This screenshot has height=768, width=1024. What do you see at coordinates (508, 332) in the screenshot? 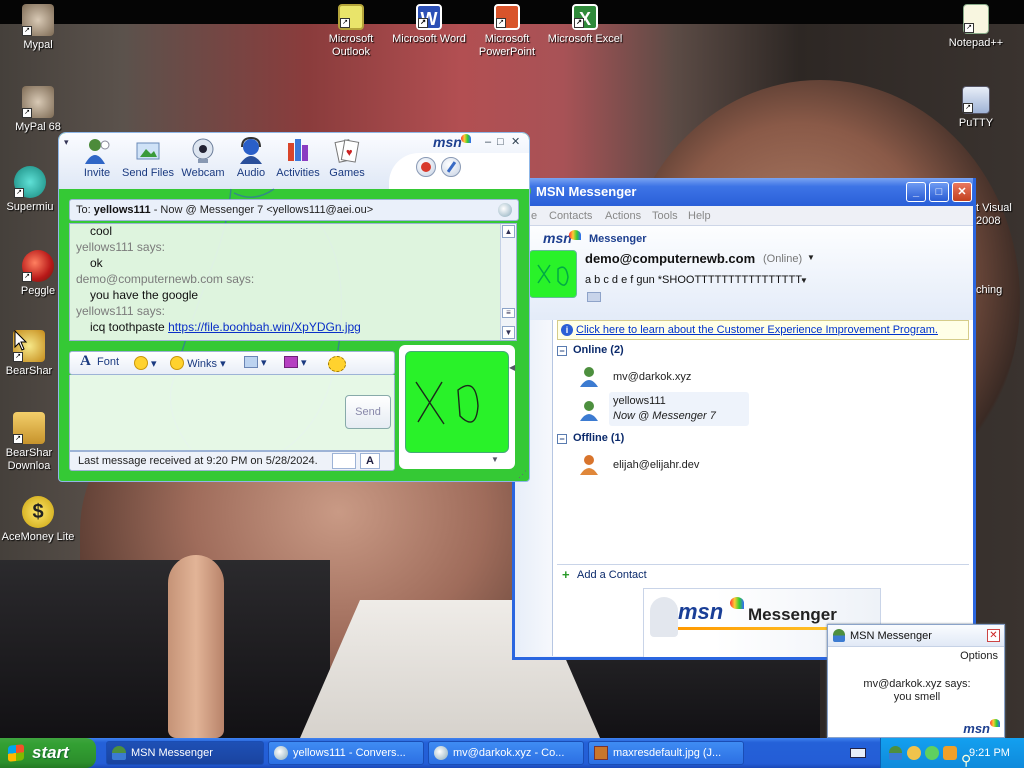
I see `scroll-down-arrow: ▼` at bounding box center [508, 332].